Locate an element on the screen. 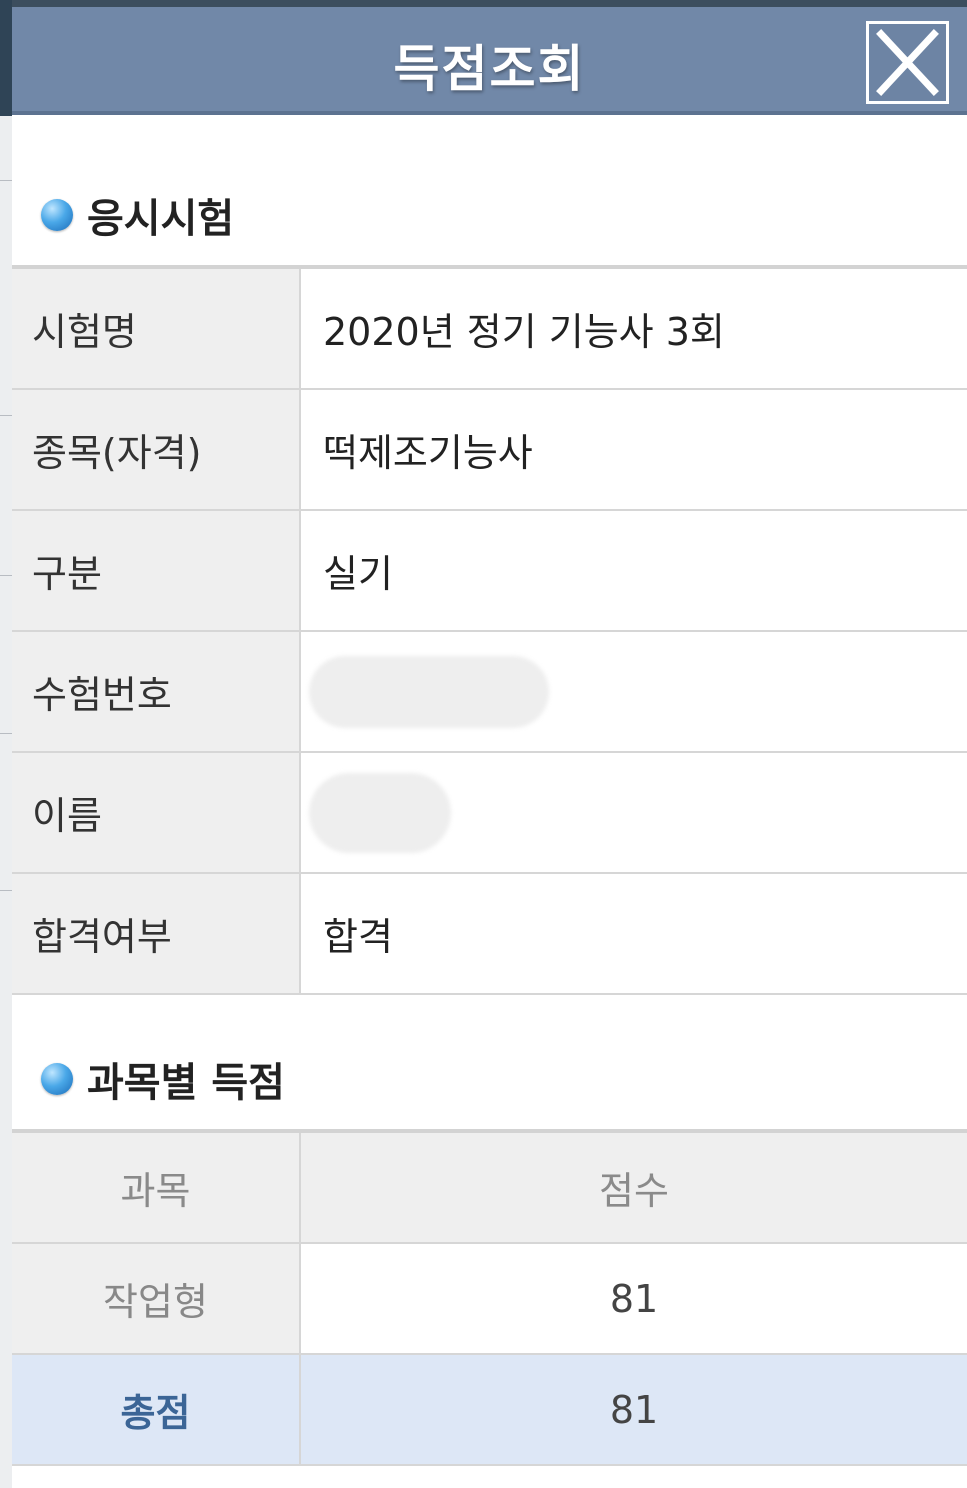  dialog-titlebar: 득점조회 is located at coordinates (489, 61).